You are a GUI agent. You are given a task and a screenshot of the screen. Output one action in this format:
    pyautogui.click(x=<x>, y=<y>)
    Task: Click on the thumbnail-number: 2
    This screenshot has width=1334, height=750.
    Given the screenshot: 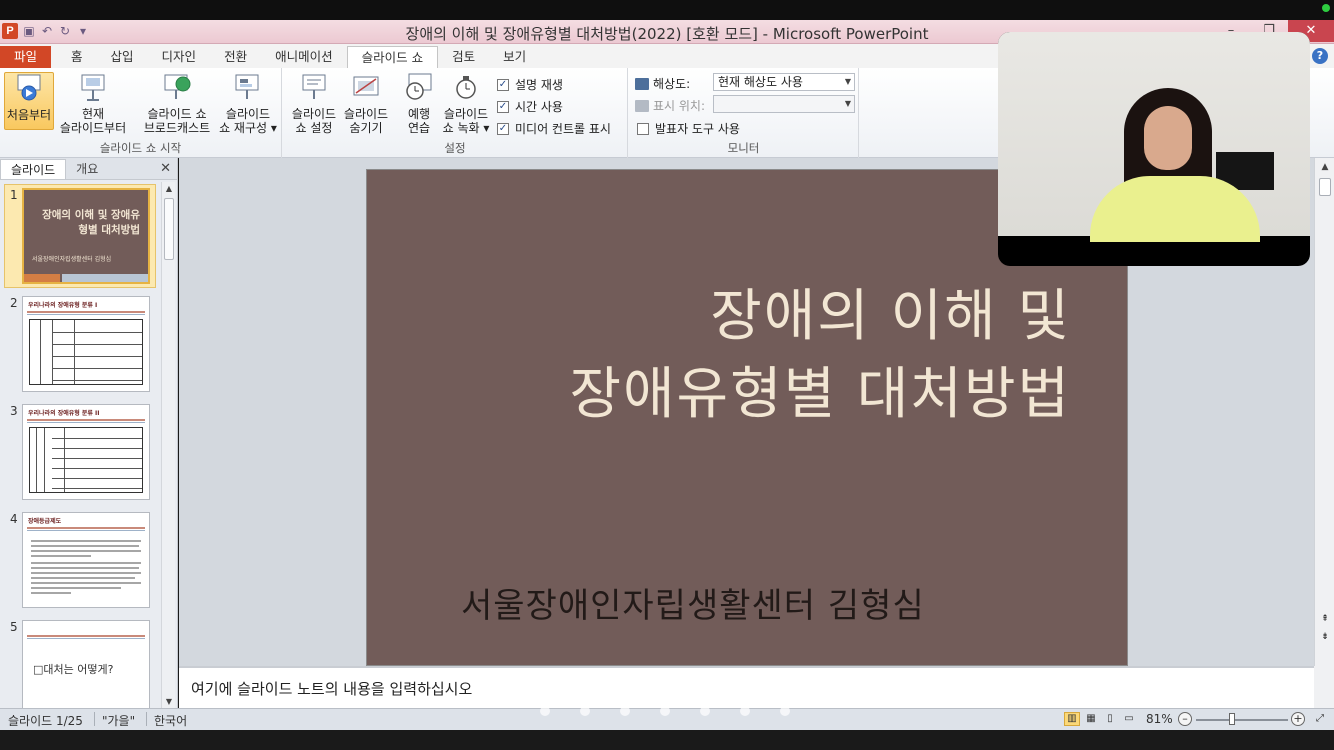 What is the action you would take?
    pyautogui.click(x=14, y=303)
    